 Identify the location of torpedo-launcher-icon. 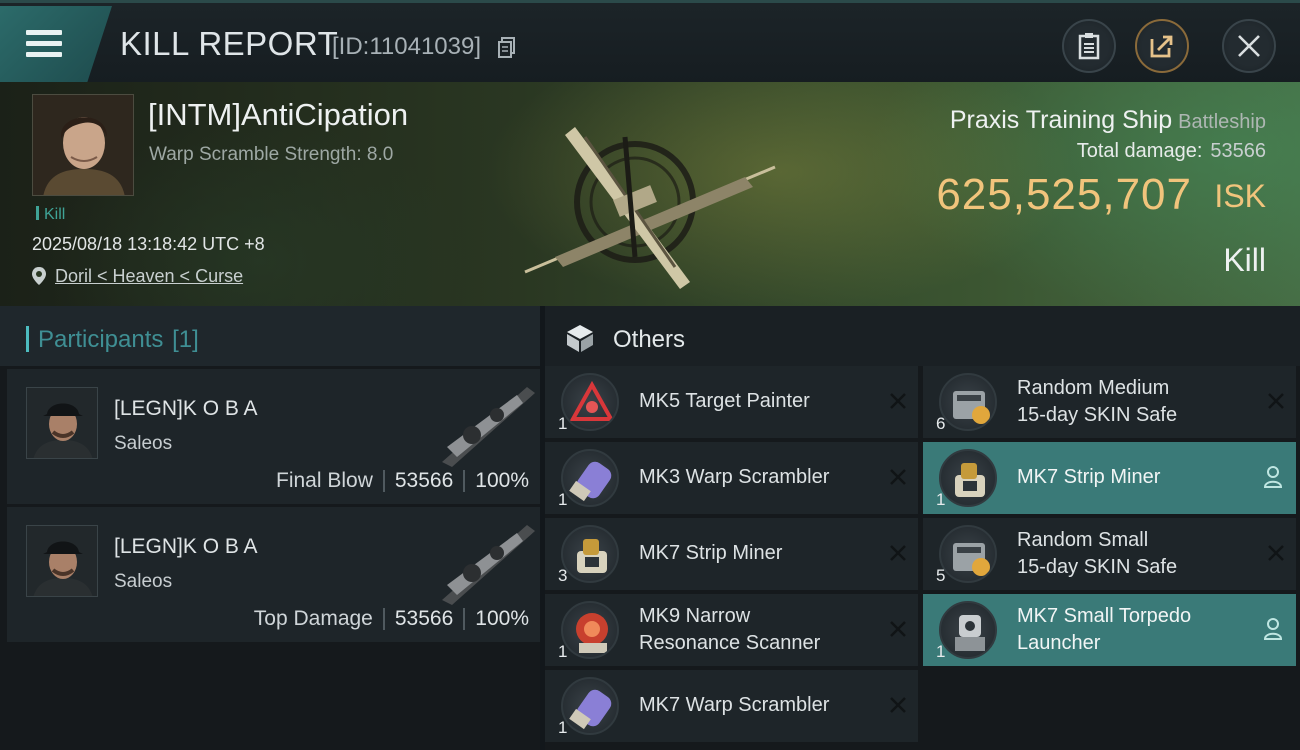
(968, 630).